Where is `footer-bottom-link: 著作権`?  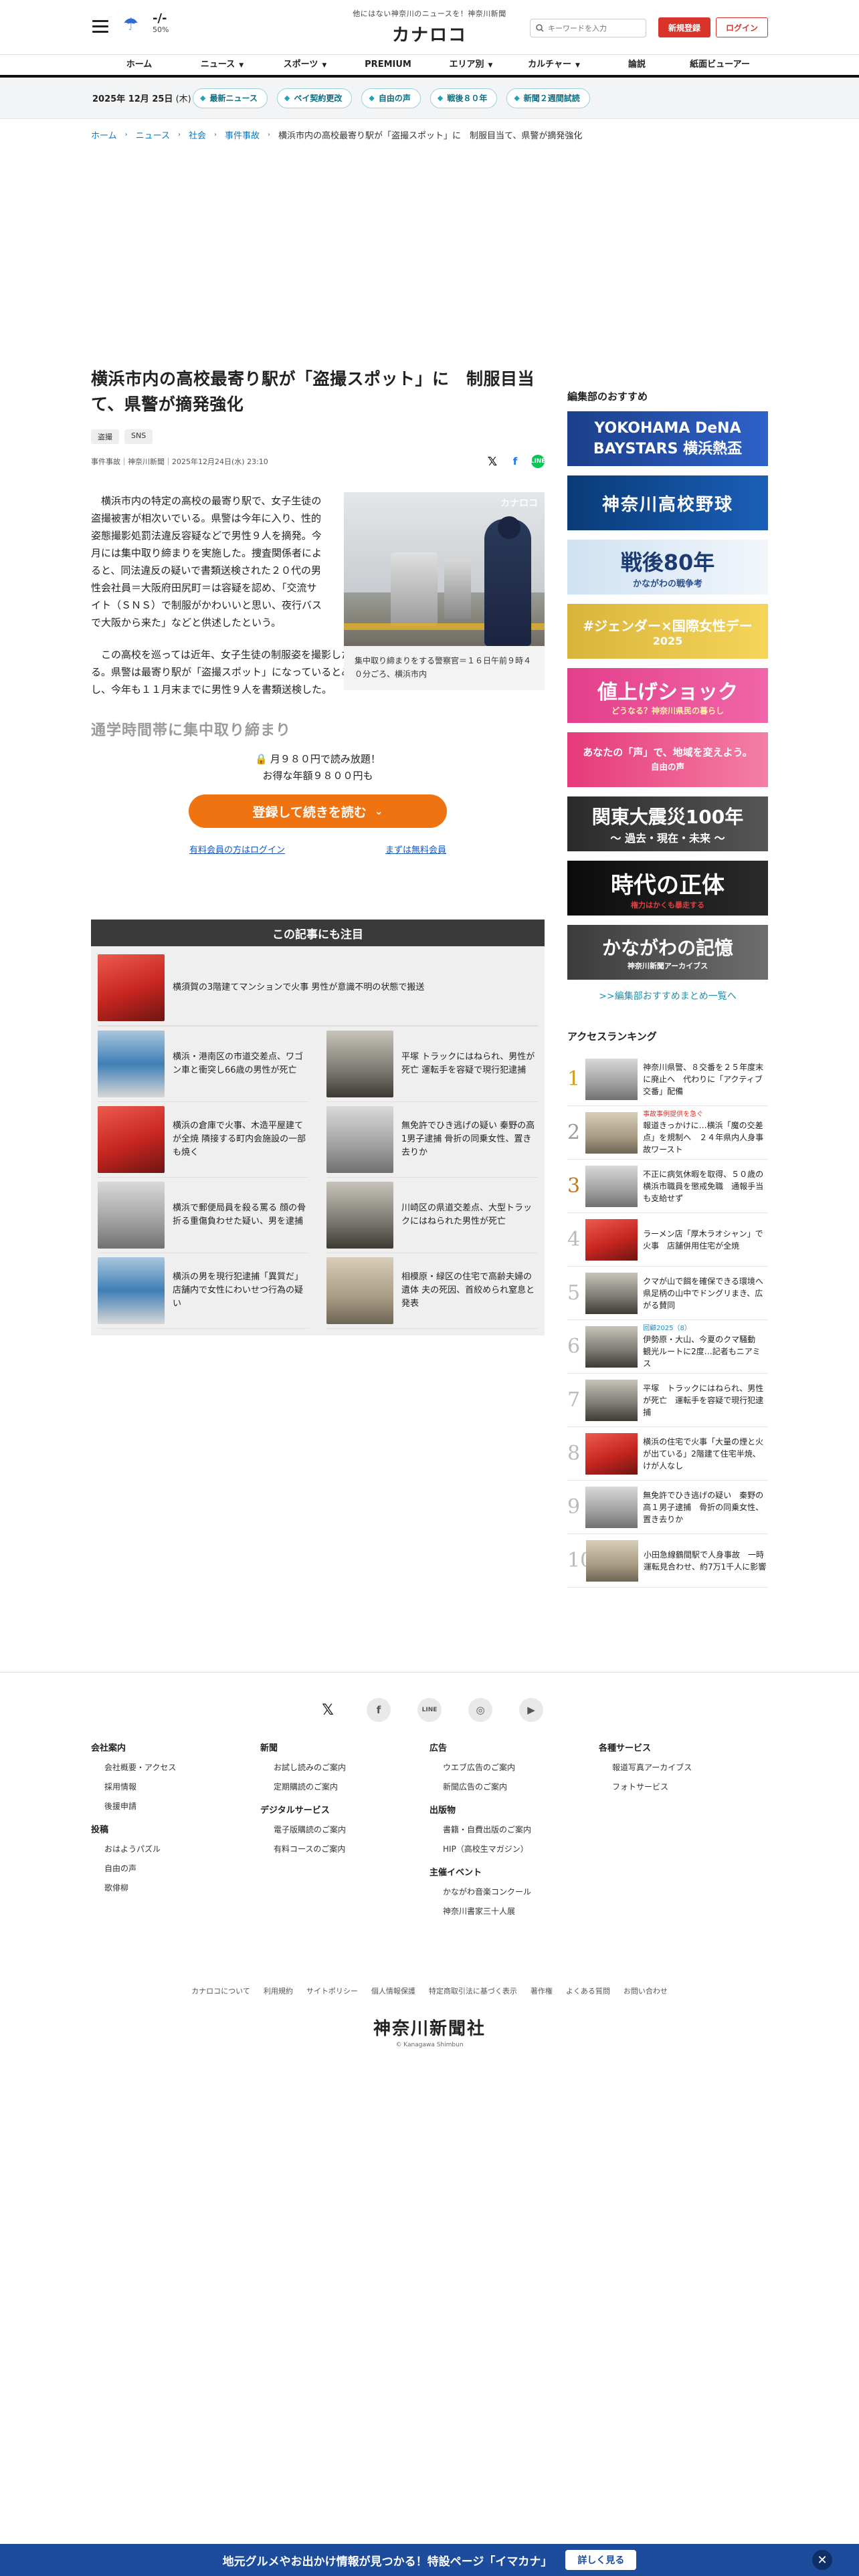 footer-bottom-link: 著作権 is located at coordinates (542, 1991).